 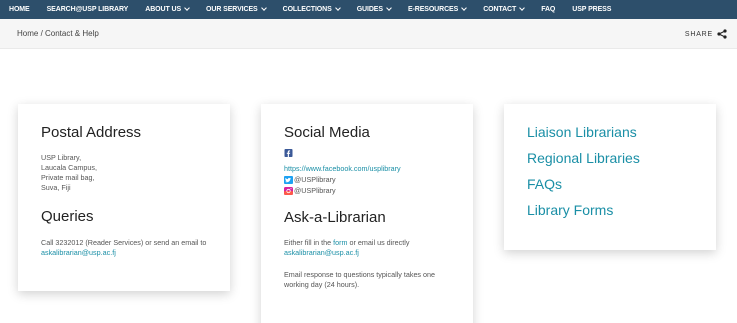 I want to click on nav-collections: COLLECTIONS, so click(x=311, y=9).